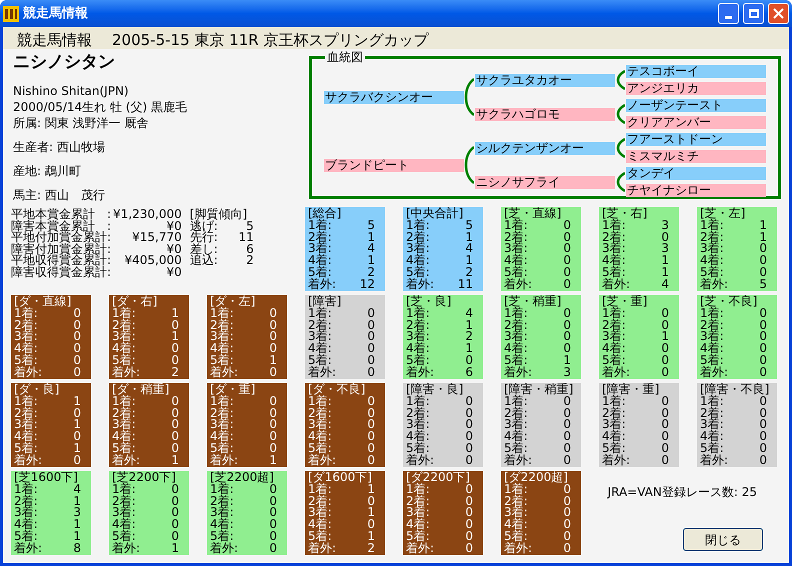 The image size is (792, 566). What do you see at coordinates (233, 390) in the screenshot?
I see `card-title: [ダ・重]` at bounding box center [233, 390].